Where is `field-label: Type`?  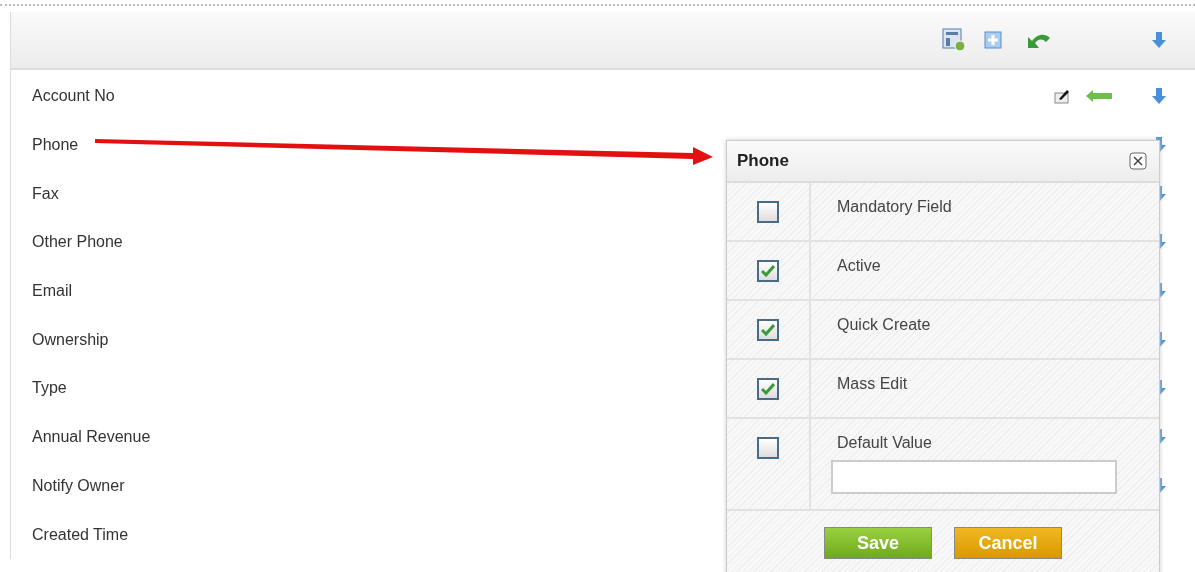 field-label: Type is located at coordinates (49, 388).